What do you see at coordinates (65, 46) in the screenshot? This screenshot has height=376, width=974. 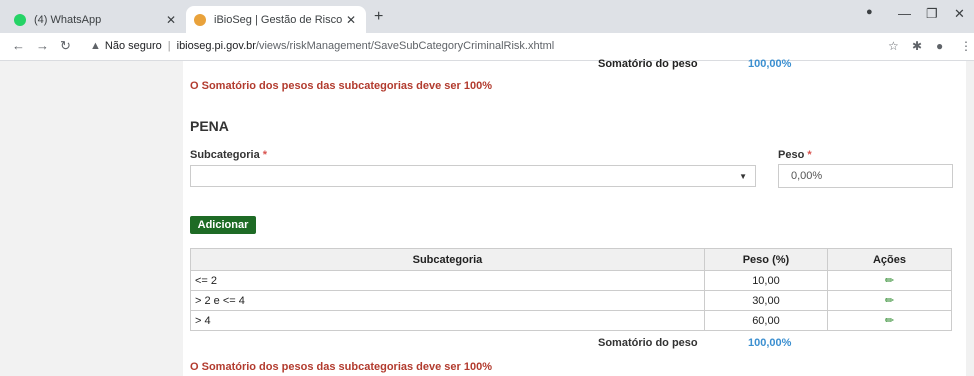 I see `reload-icon: ↻` at bounding box center [65, 46].